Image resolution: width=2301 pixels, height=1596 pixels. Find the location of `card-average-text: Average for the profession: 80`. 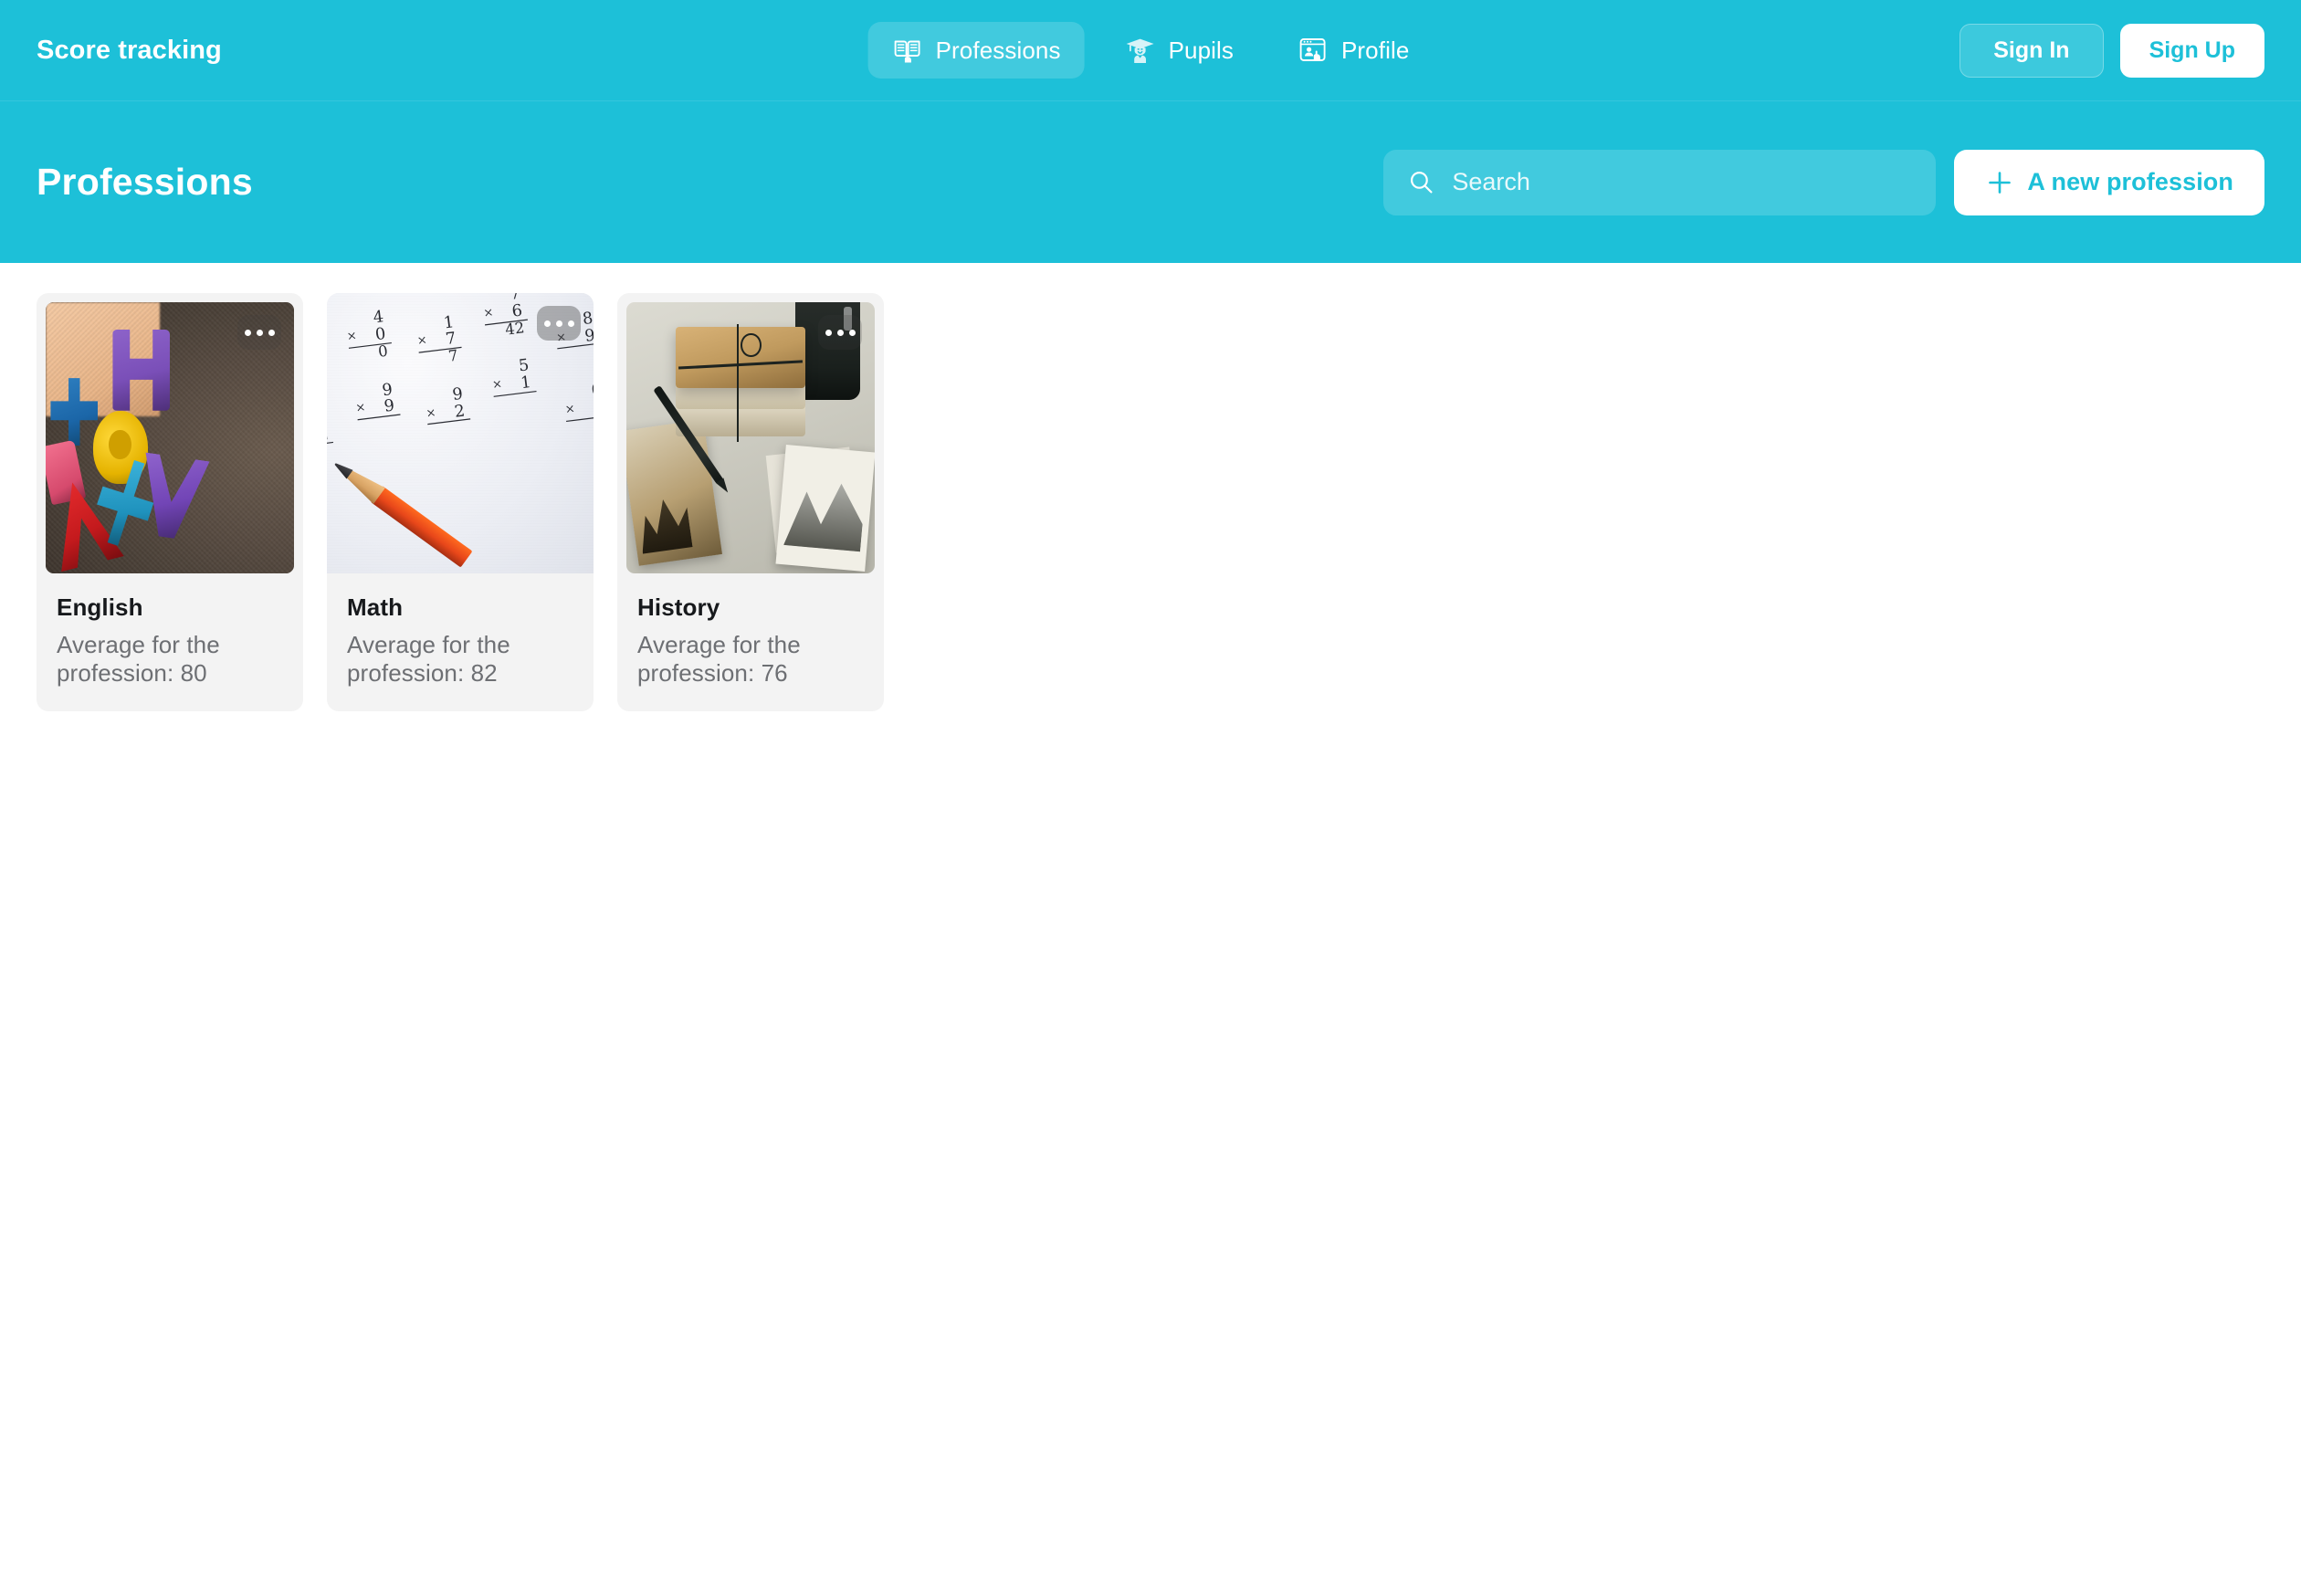

card-average-text: Average for the profession: 80 is located at coordinates (138, 659).